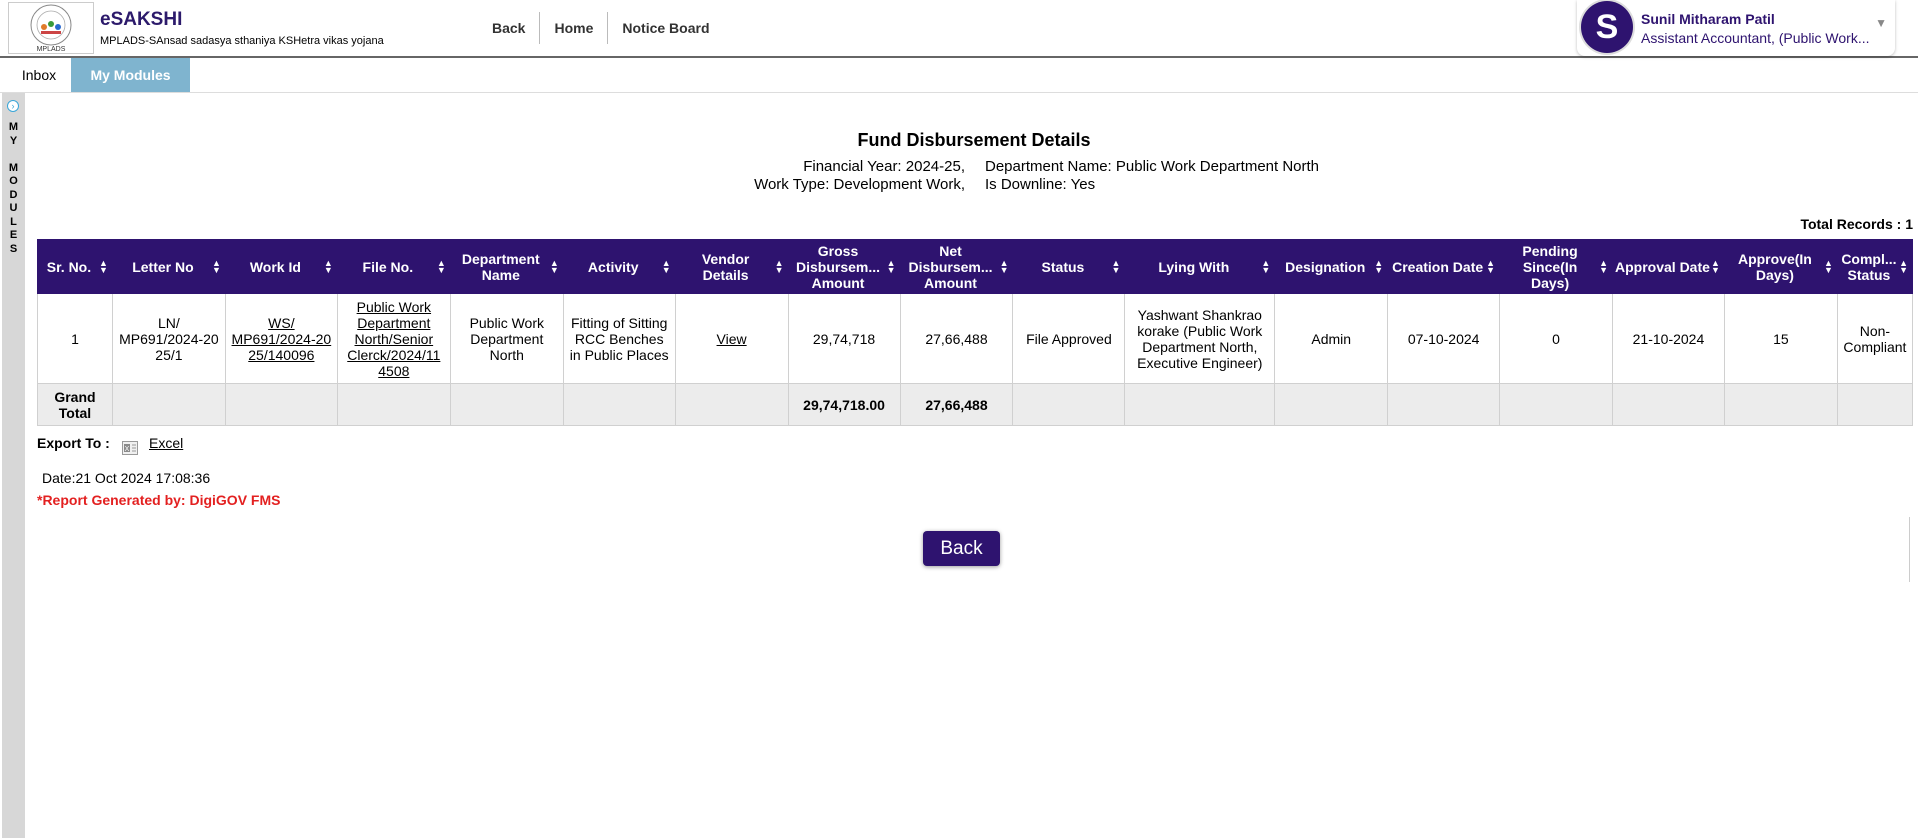 The width and height of the screenshot is (1918, 838). Describe the element at coordinates (1668, 266) in the screenshot. I see `column-header-approval-date: Approval Date ▲ ▼` at that location.